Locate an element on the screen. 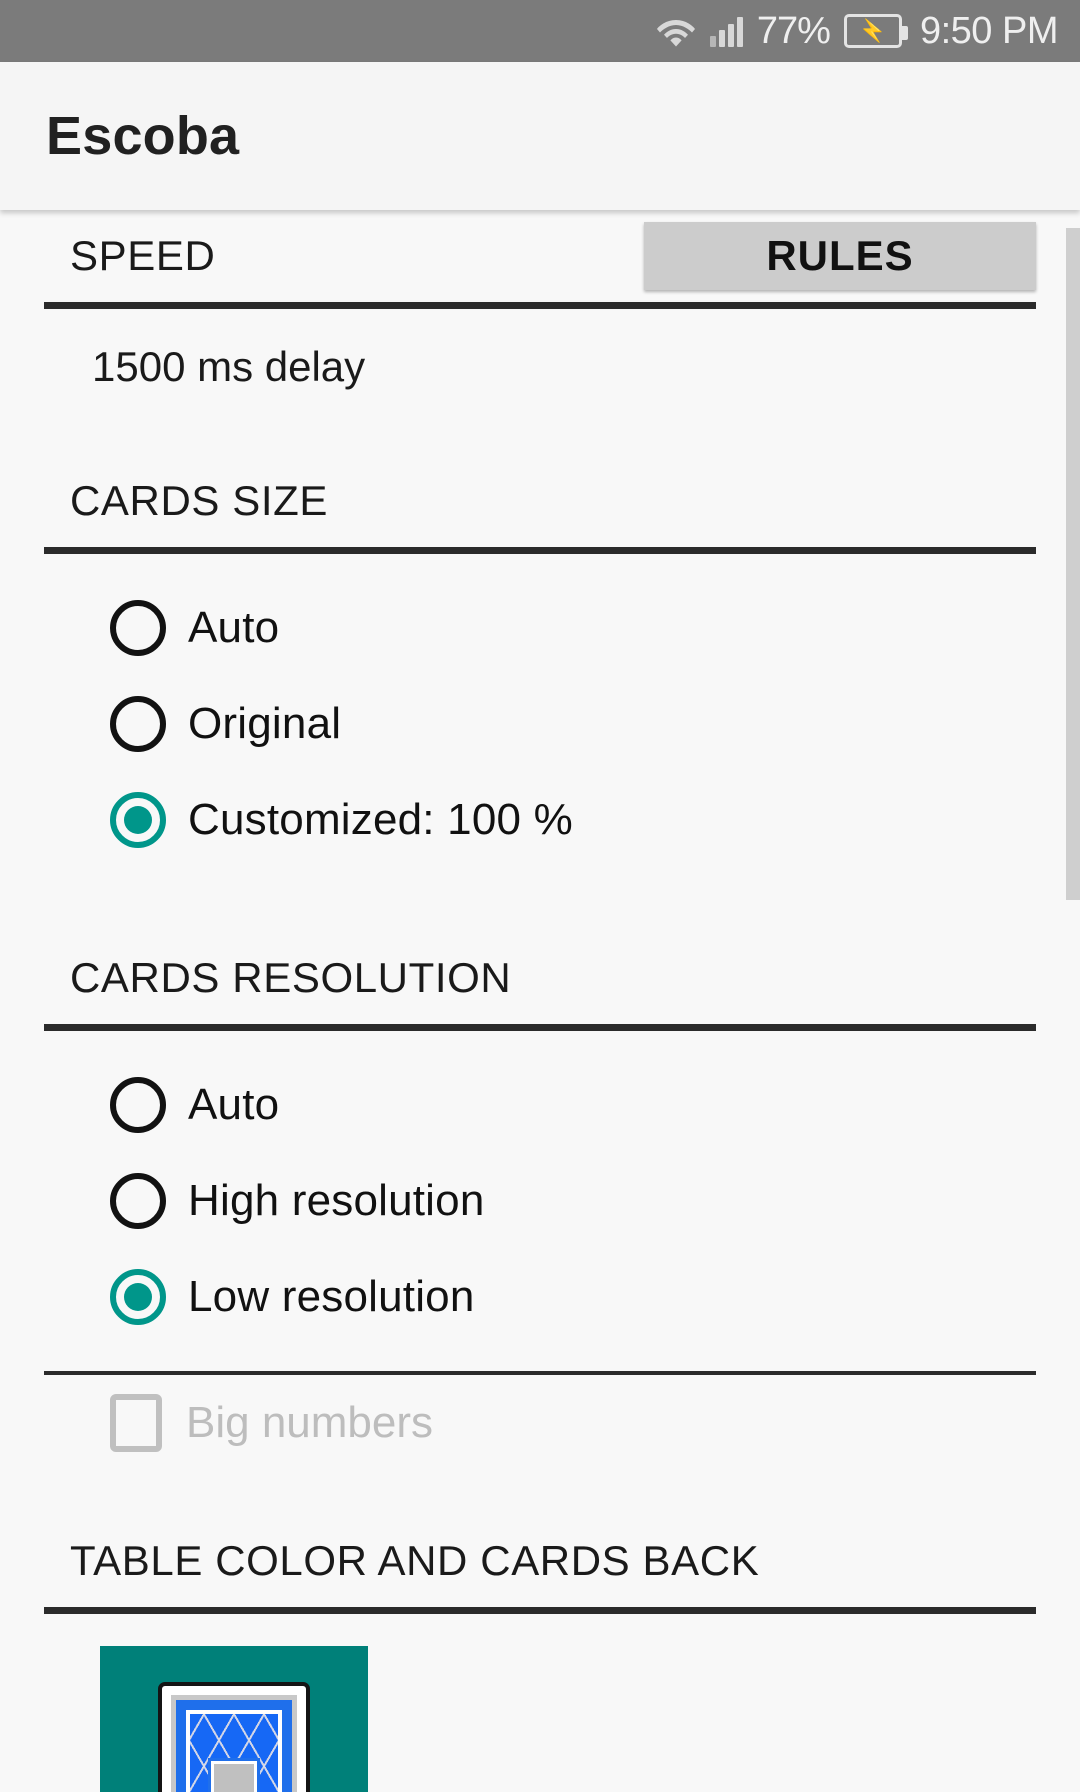 The height and width of the screenshot is (1792, 1080). card-back-emblem: ✻ is located at coordinates (234, 1775).